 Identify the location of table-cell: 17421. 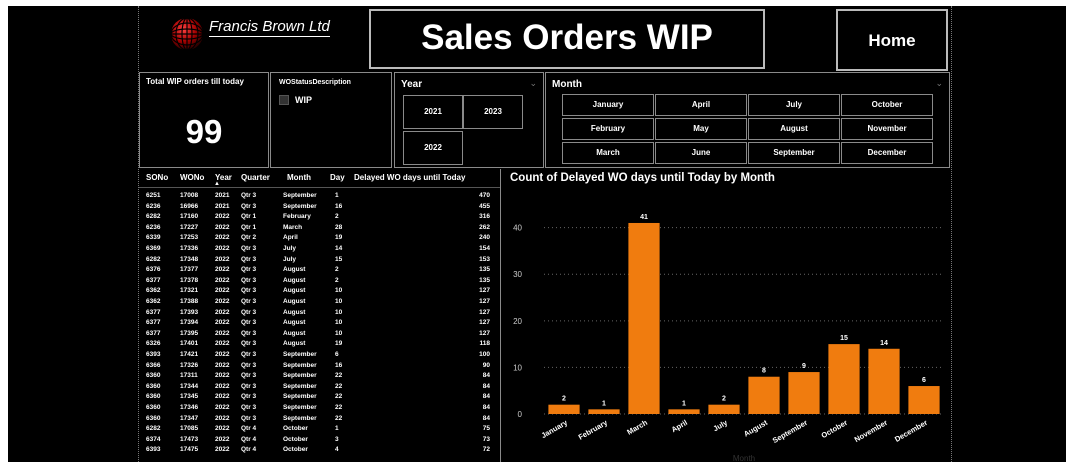
(189, 354).